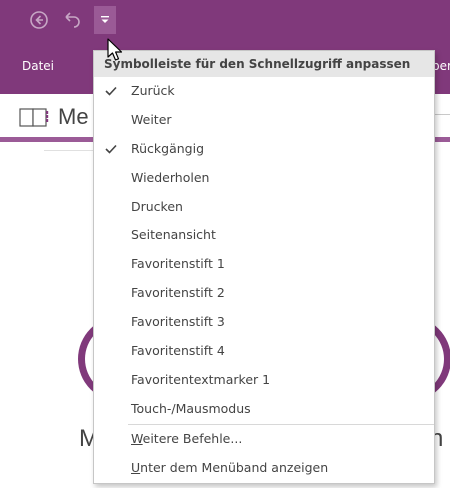  What do you see at coordinates (170, 177) in the screenshot?
I see `menu-item-label: Wiederholen` at bounding box center [170, 177].